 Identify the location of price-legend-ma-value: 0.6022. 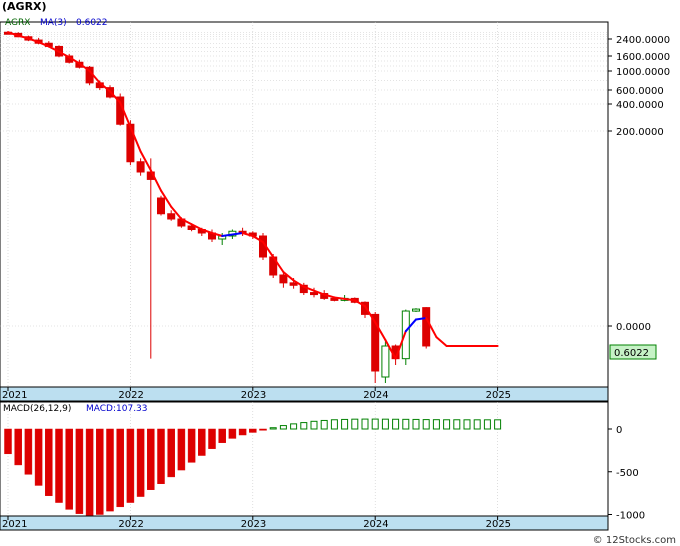
(92, 23).